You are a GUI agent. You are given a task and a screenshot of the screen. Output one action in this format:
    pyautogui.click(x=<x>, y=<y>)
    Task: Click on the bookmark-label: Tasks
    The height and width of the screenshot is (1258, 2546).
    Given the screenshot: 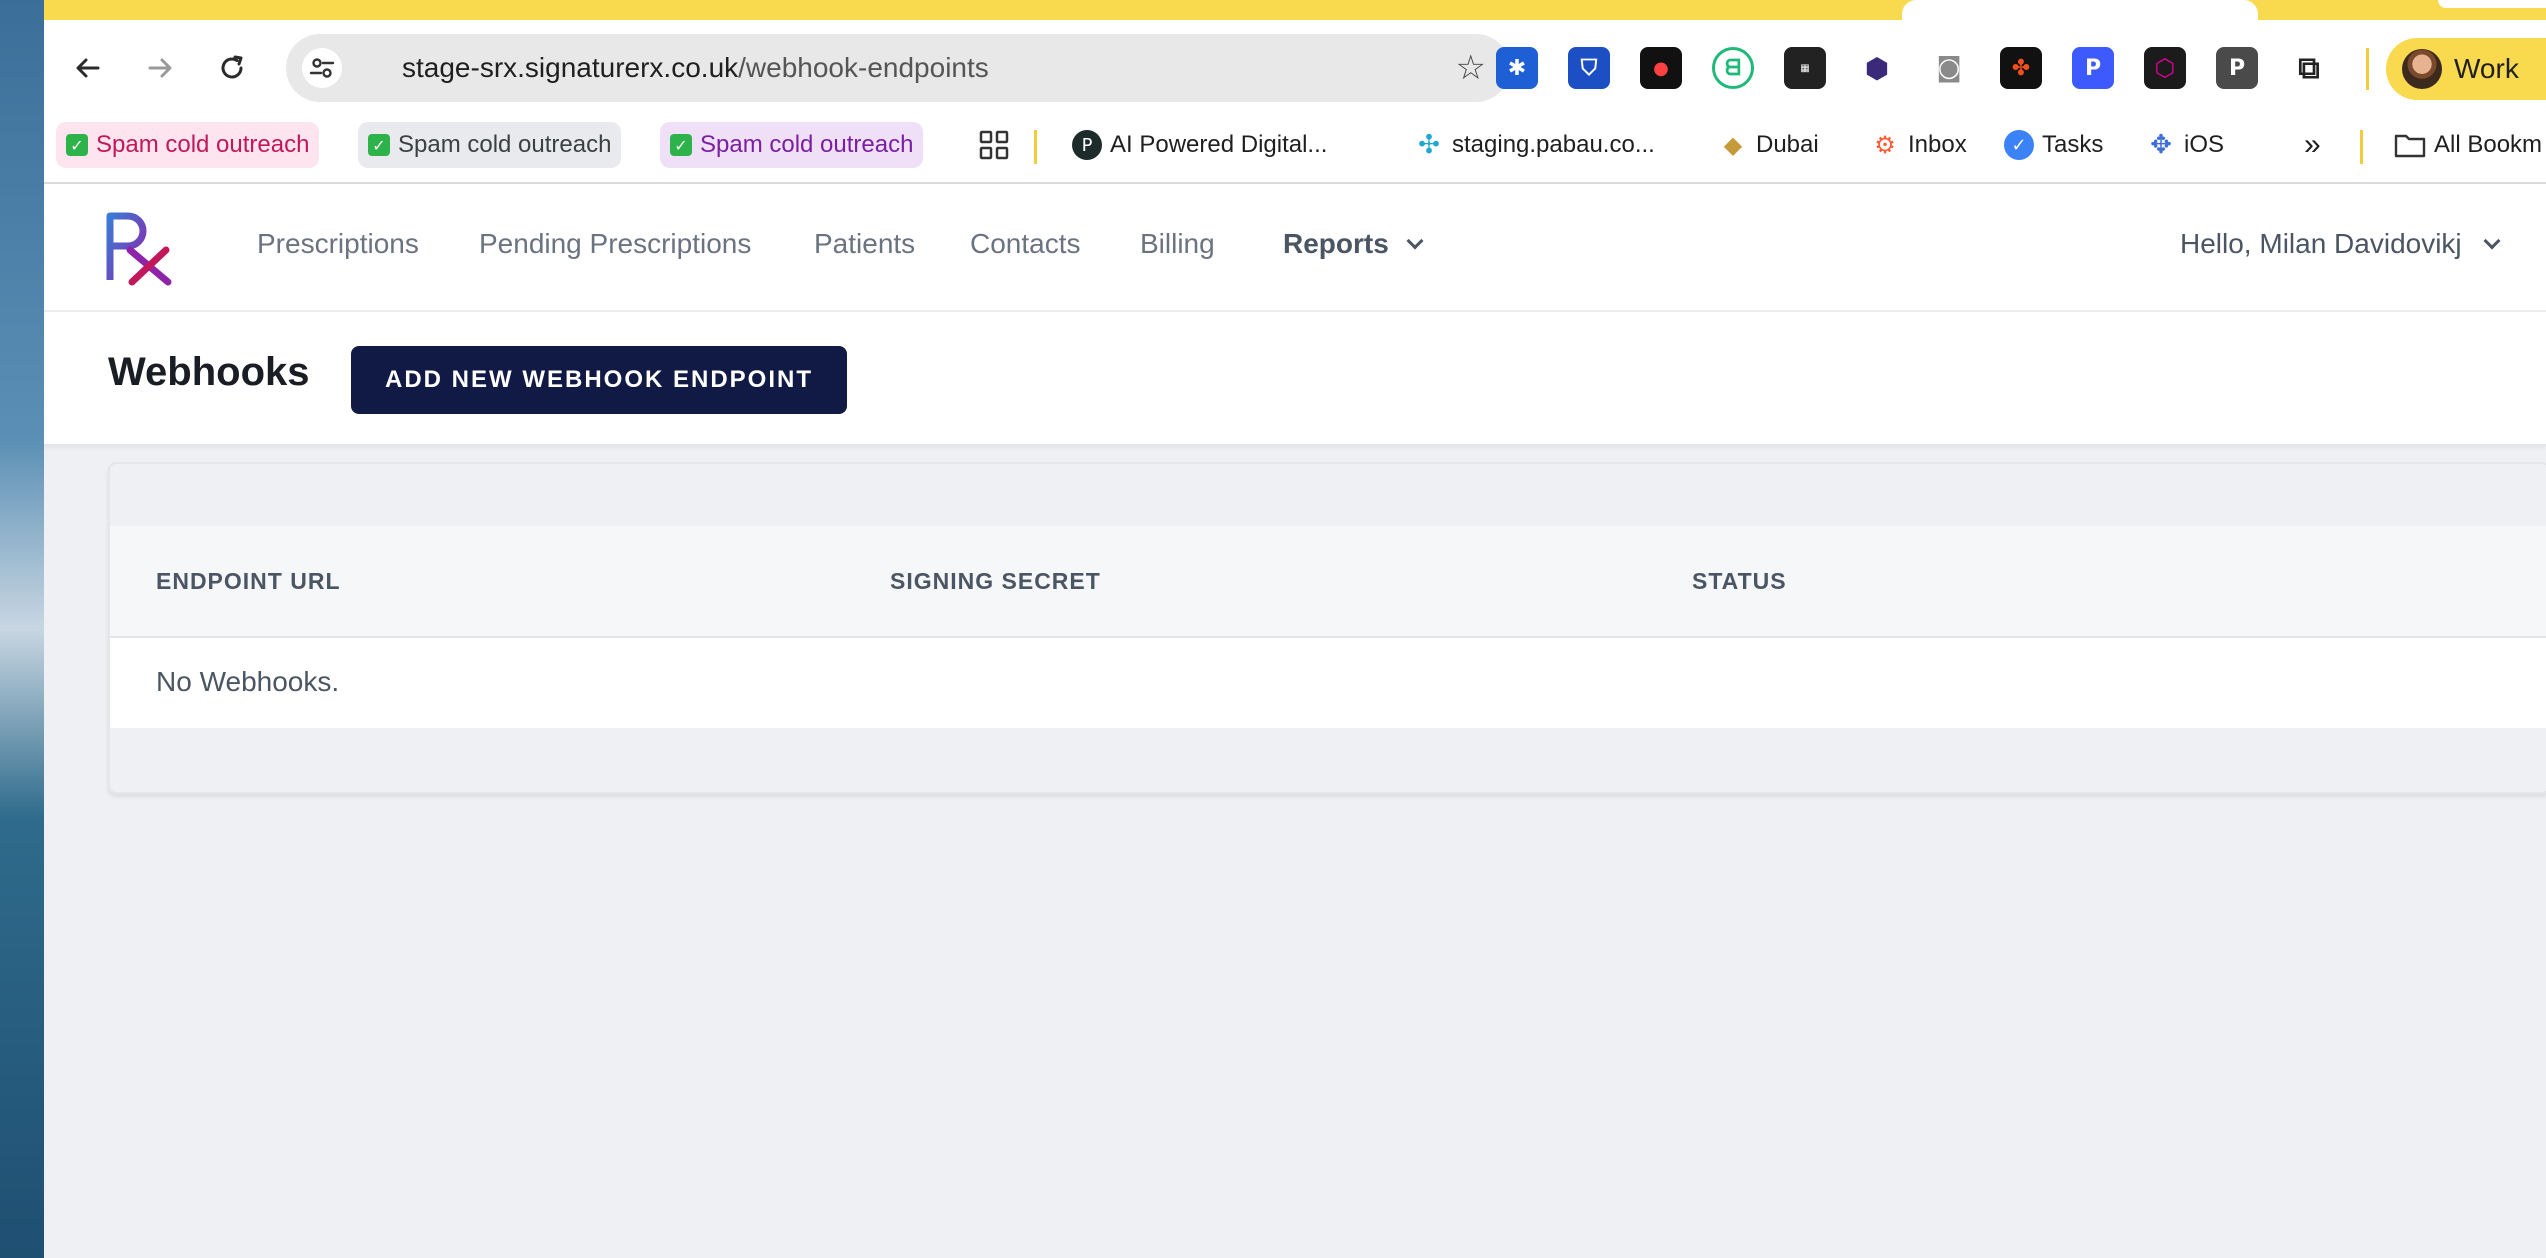 What is the action you would take?
    pyautogui.click(x=2073, y=144)
    